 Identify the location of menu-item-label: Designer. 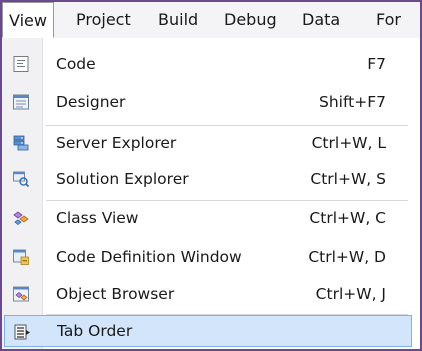
(91, 102).